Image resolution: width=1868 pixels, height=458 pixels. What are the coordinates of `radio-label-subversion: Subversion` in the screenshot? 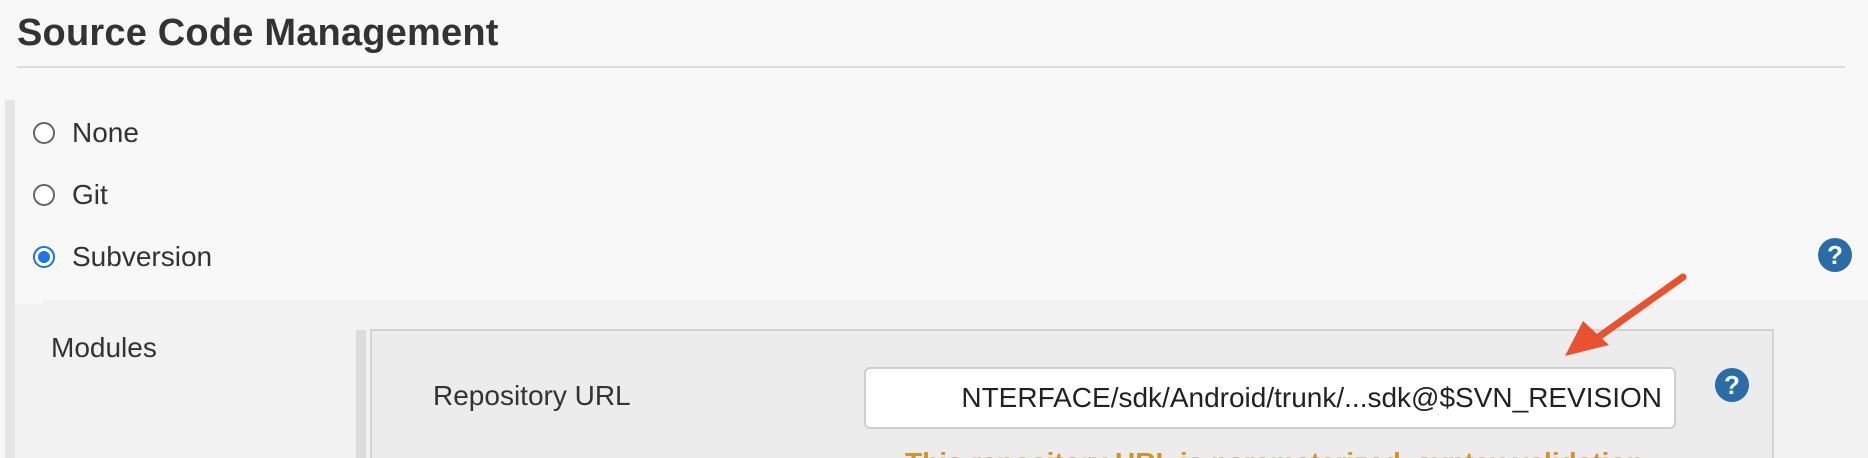 It's located at (142, 256).